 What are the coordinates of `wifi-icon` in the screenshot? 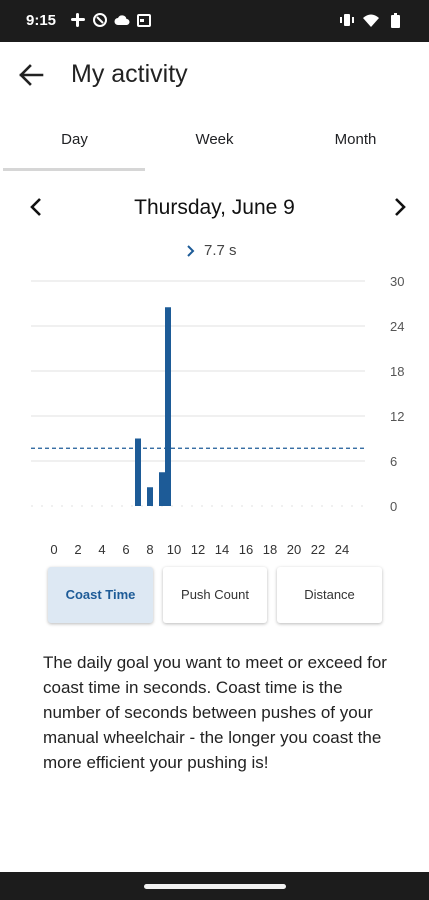 It's located at (371, 20).